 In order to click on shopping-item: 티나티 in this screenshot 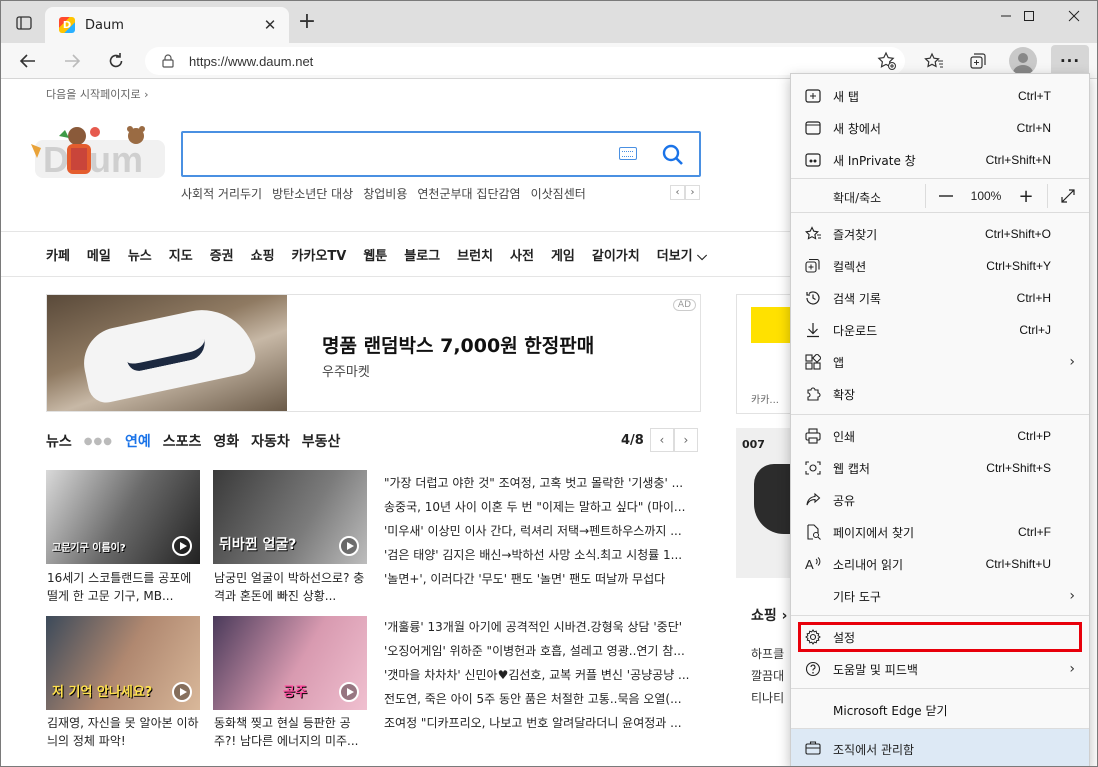, I will do `click(767, 698)`.